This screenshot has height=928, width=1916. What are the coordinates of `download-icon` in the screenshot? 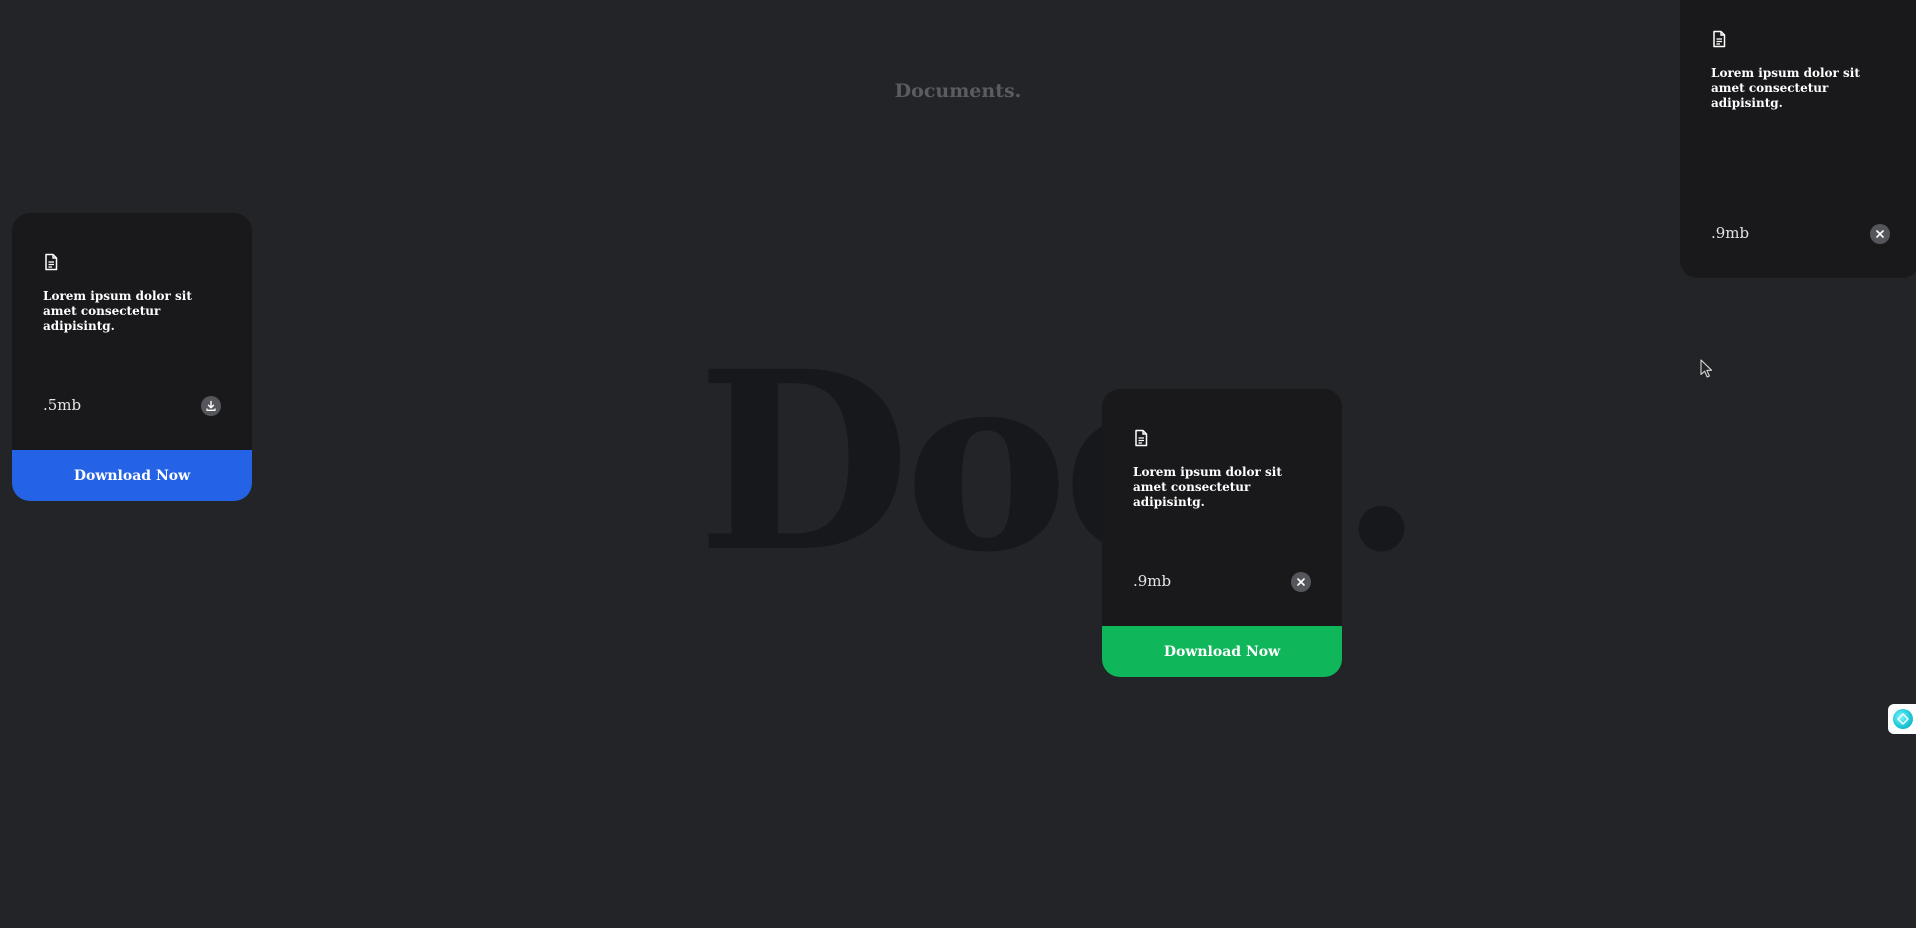 It's located at (211, 405).